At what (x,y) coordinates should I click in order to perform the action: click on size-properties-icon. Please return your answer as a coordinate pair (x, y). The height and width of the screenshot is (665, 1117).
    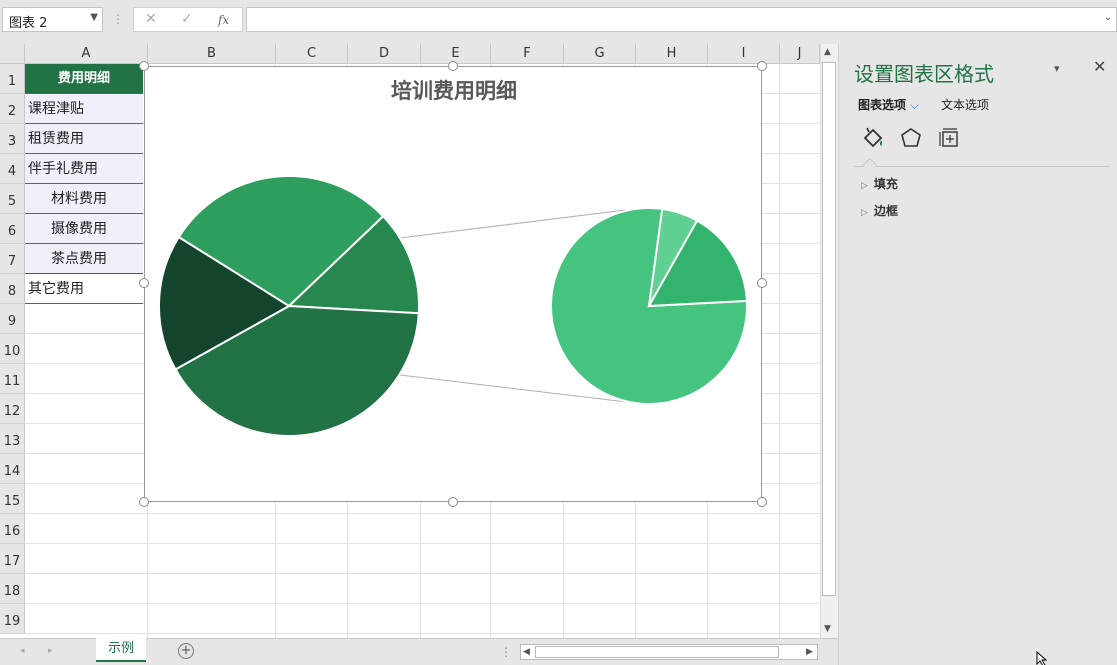
    Looking at the image, I should click on (950, 138).